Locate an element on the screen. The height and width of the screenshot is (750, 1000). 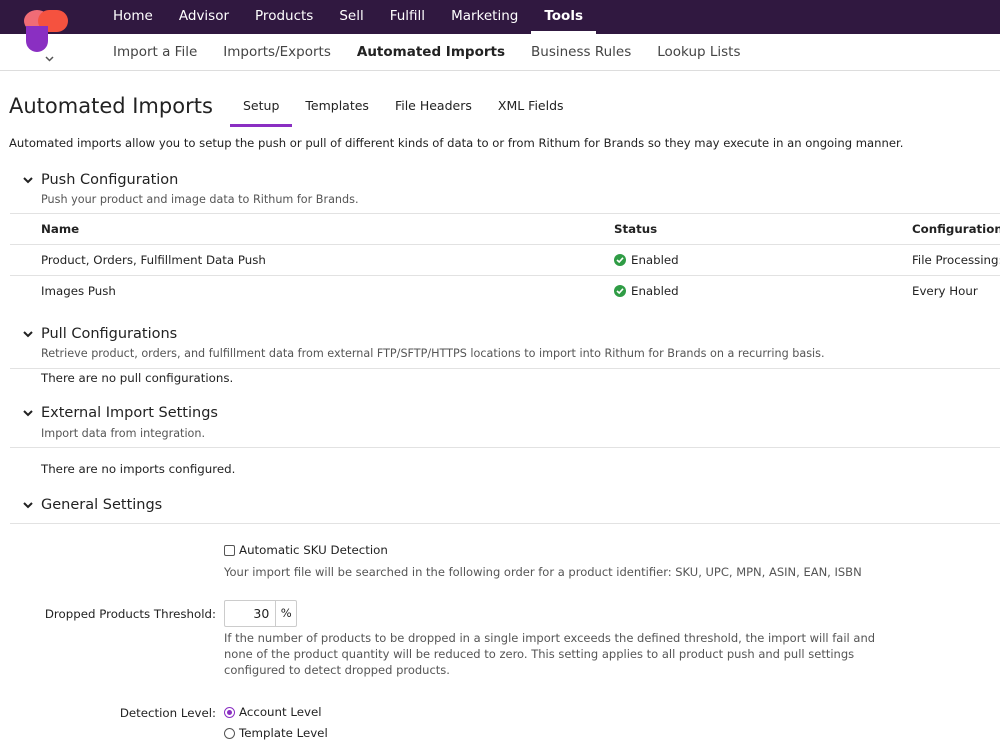
column-header-name: Name is located at coordinates (60, 229).